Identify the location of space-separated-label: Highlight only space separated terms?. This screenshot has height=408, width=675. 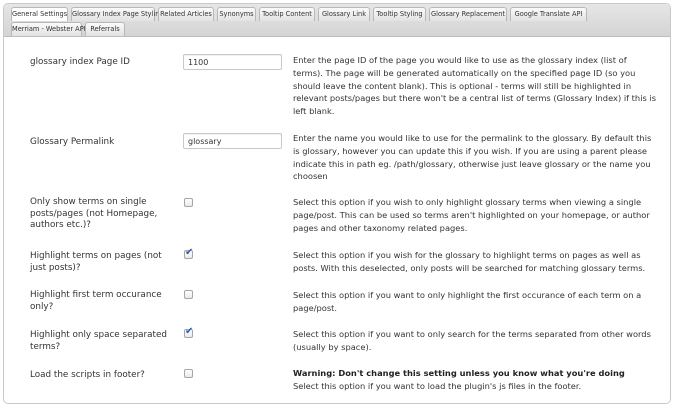
(98, 341).